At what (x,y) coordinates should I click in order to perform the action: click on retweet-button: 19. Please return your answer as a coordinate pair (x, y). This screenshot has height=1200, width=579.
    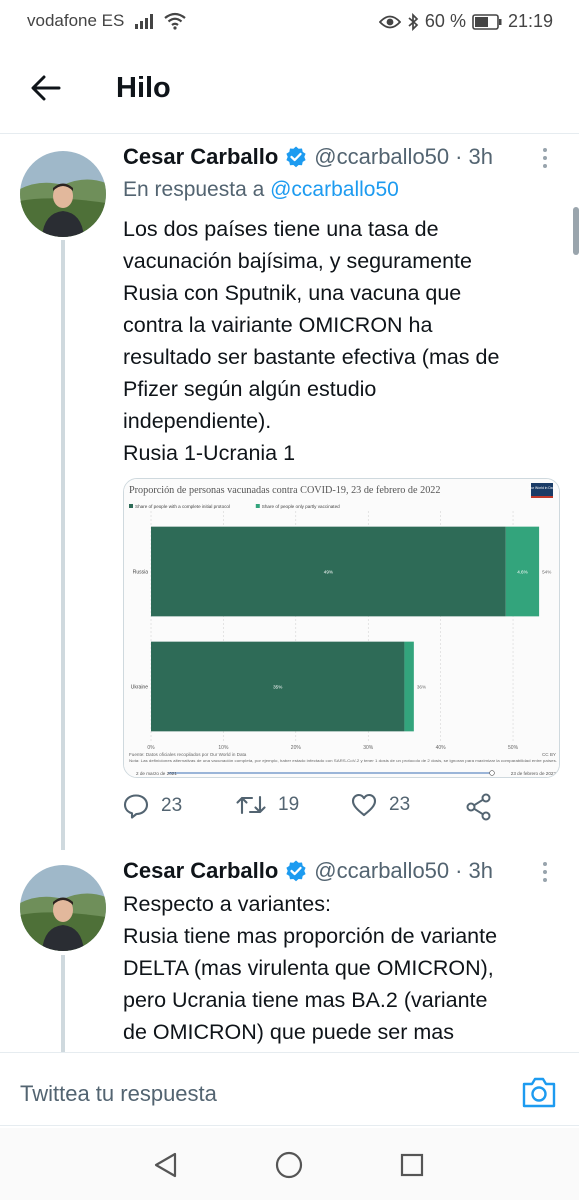
    Looking at the image, I should click on (267, 805).